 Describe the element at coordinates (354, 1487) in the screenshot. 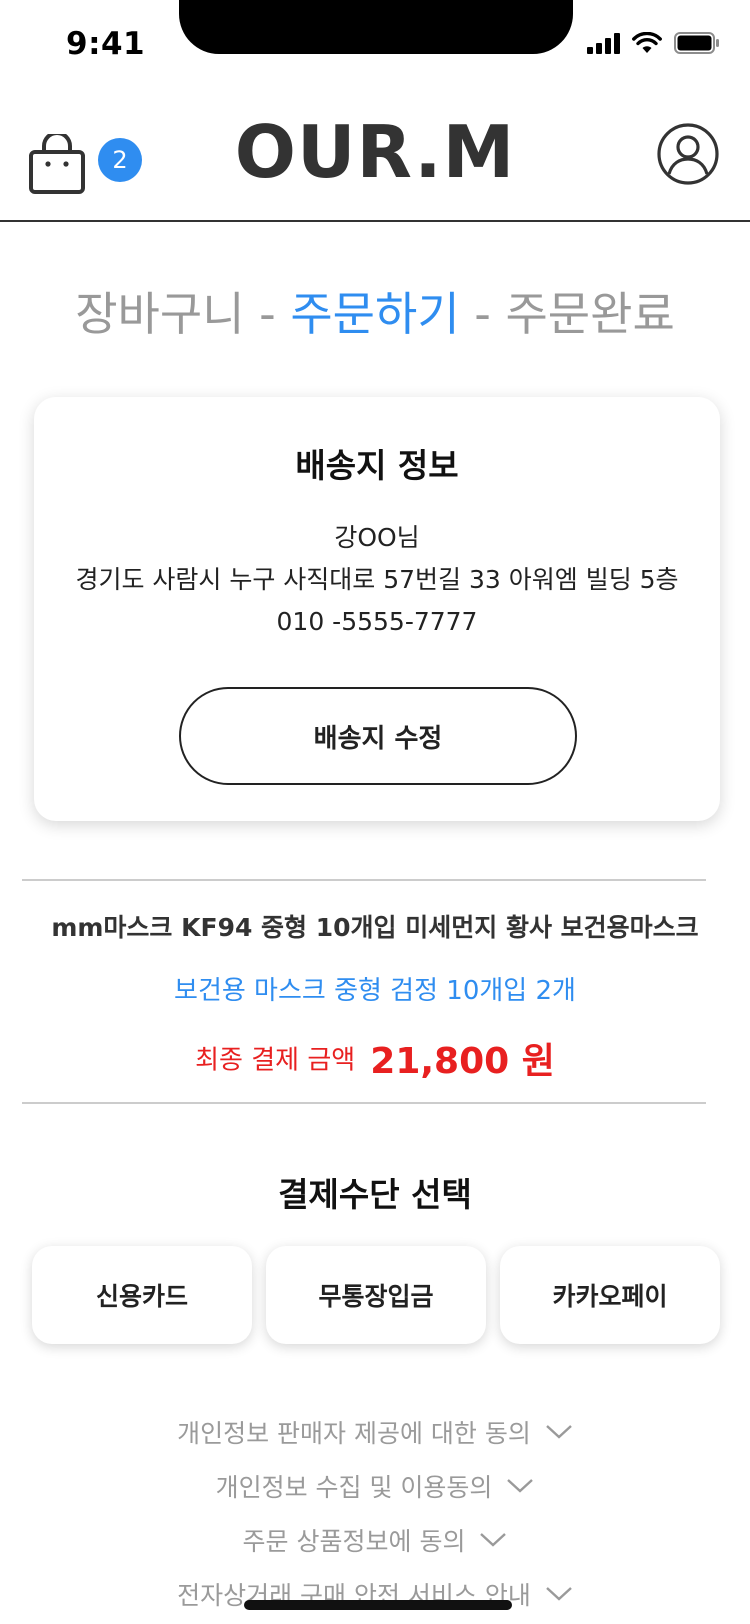

I see `agreement-label: 개인정보 수집 및 이용동의` at that location.